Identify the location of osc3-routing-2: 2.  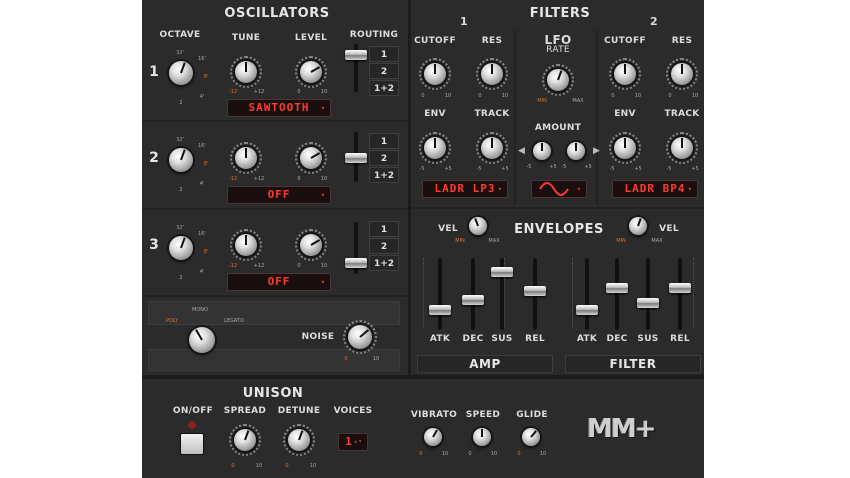
(384, 246).